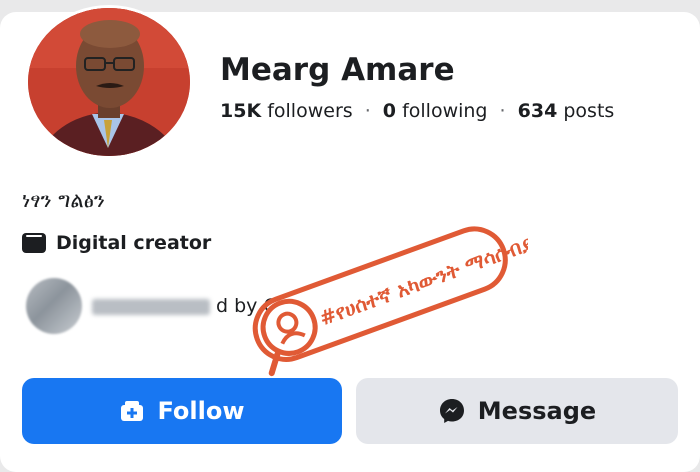 The image size is (700, 472). What do you see at coordinates (63, 200) in the screenshot?
I see `profile-bio: ነፃን ግልፅን` at bounding box center [63, 200].